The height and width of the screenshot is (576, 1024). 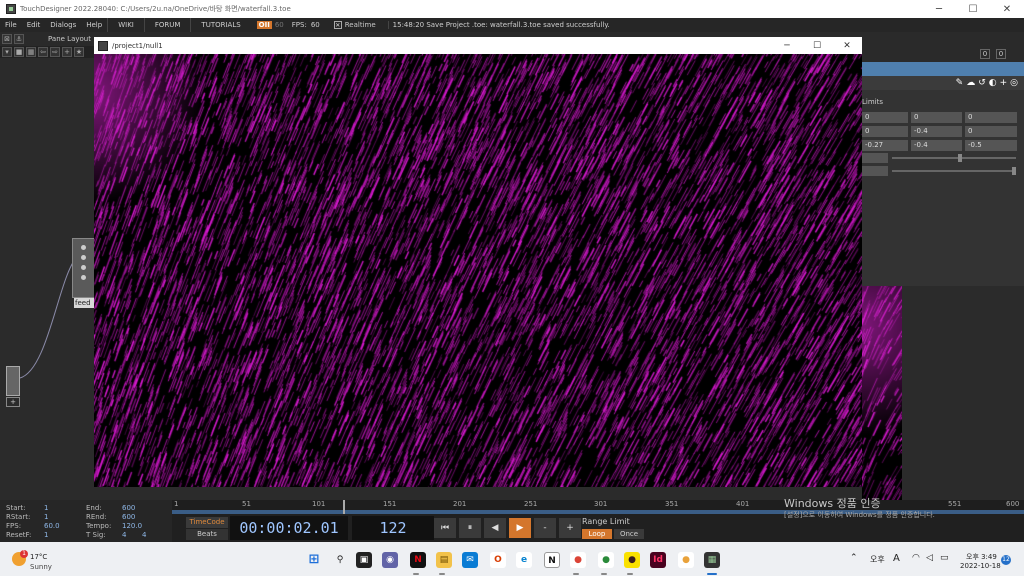 What do you see at coordinates (545, 528) in the screenshot?
I see `step-back-button: -` at bounding box center [545, 528].